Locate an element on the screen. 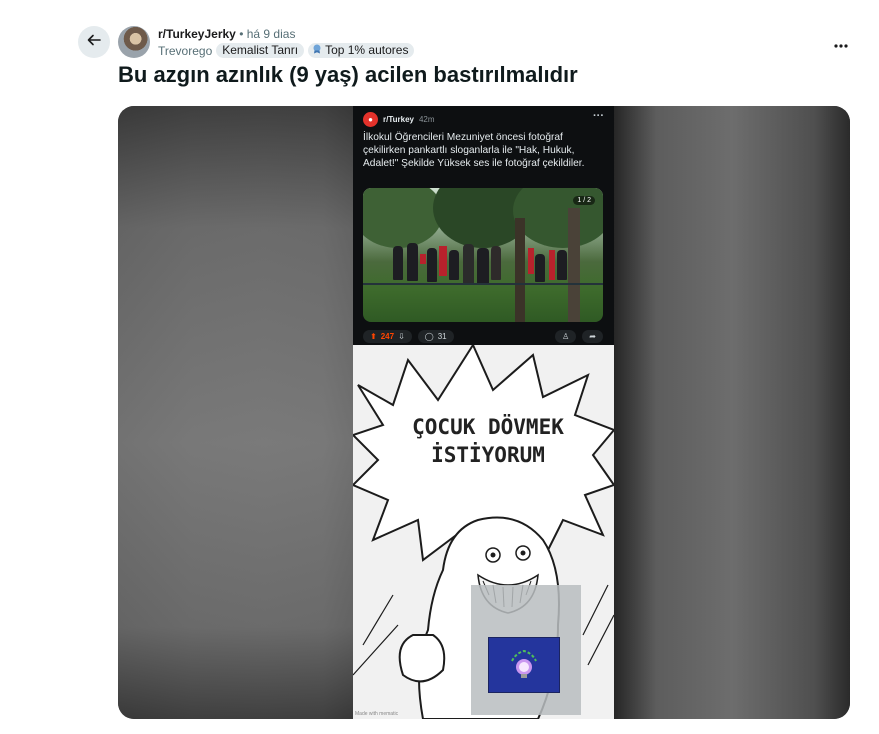 Image resolution: width=879 pixels, height=734 pixels. more-options-button is located at coordinates (841, 42).